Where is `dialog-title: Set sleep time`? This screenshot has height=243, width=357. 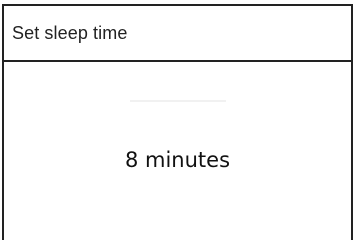 dialog-title: Set sleep time is located at coordinates (70, 32).